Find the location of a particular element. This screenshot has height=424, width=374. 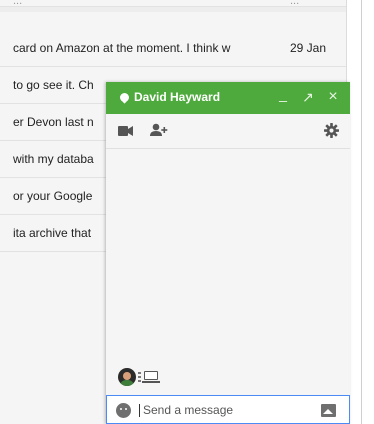

avatar-shirt is located at coordinates (127, 383).